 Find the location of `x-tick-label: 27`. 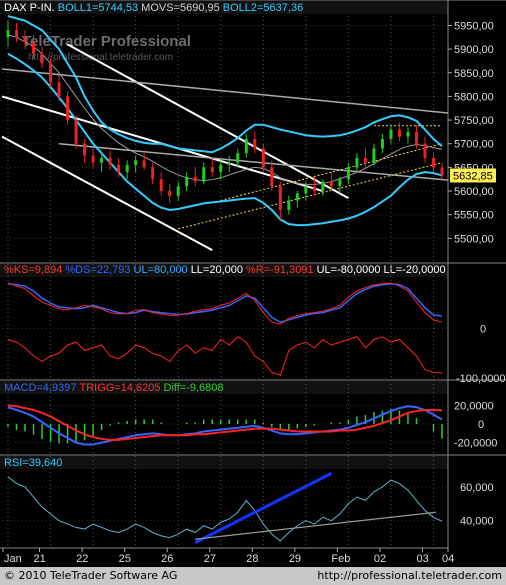

x-tick-label: 27 is located at coordinates (210, 559).